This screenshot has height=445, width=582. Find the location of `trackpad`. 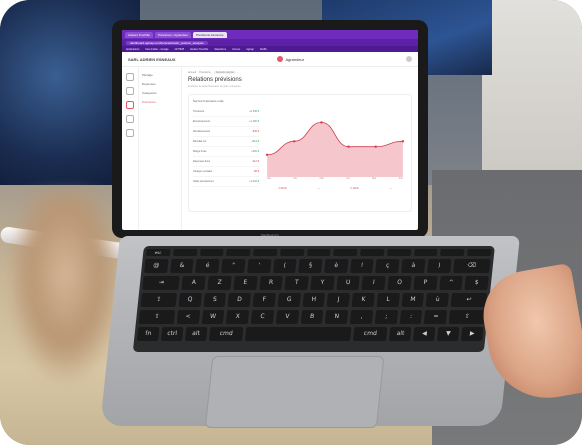

trackpad is located at coordinates (294, 392).